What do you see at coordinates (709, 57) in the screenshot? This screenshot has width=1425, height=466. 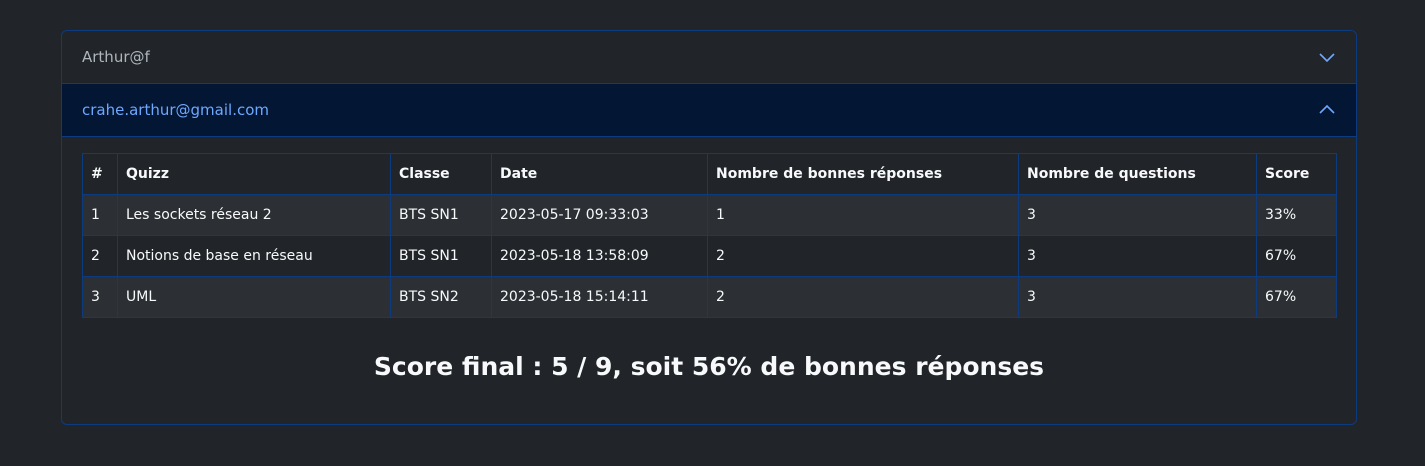 I see `accordion-header-arthur: Arthur@f` at bounding box center [709, 57].